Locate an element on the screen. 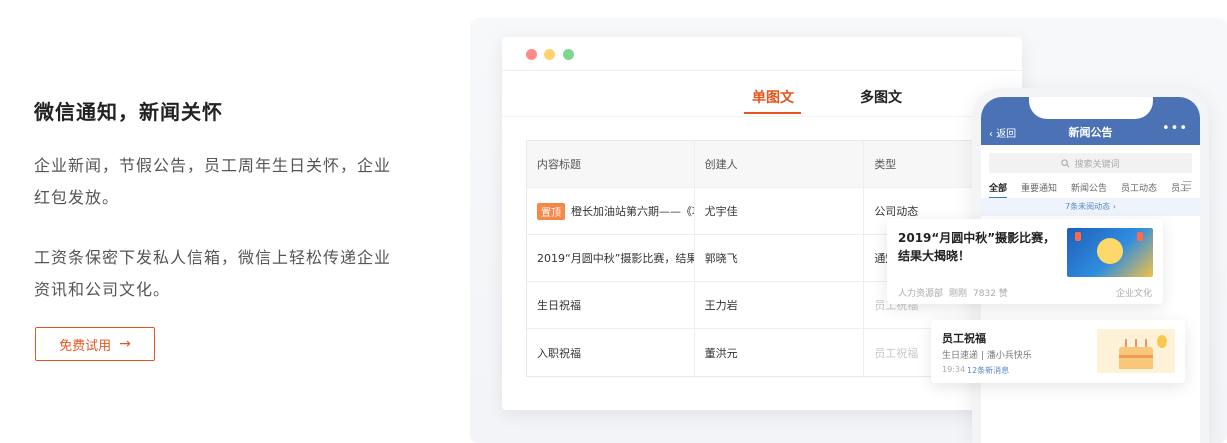  row-creator: 尤宇佳 is located at coordinates (780, 211).